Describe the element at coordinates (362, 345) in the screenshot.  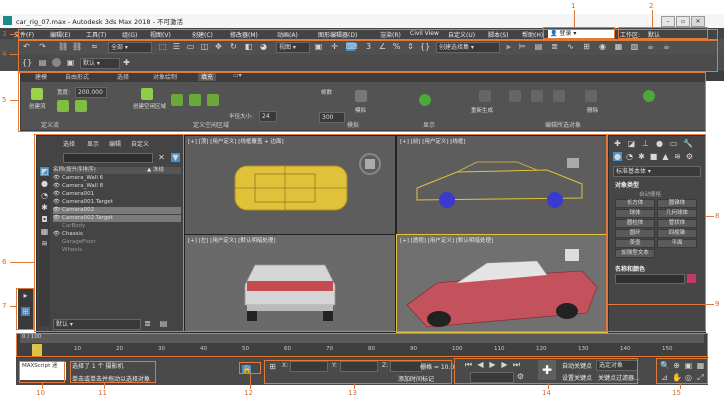
I see `callout-box-timeline` at that location.